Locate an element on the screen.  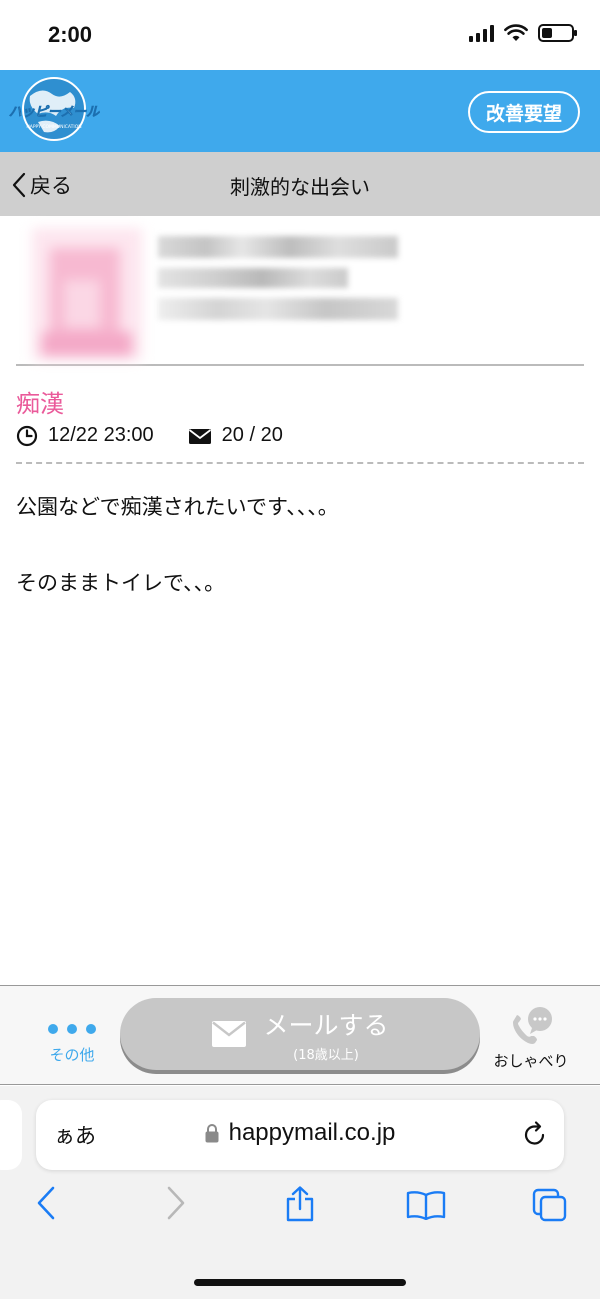
chat-button: おしゃべり is located at coordinates (531, 1038).